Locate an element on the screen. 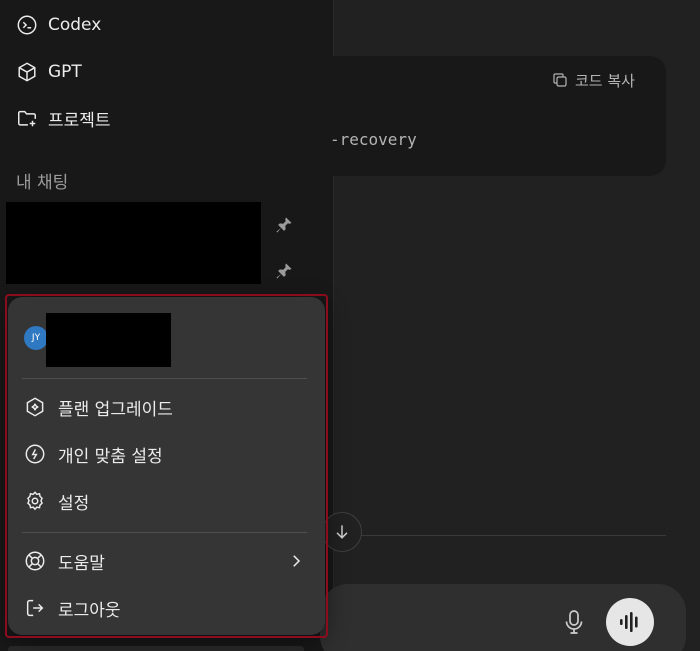 The image size is (700, 651). chevron-right-icon is located at coordinates (297, 561).